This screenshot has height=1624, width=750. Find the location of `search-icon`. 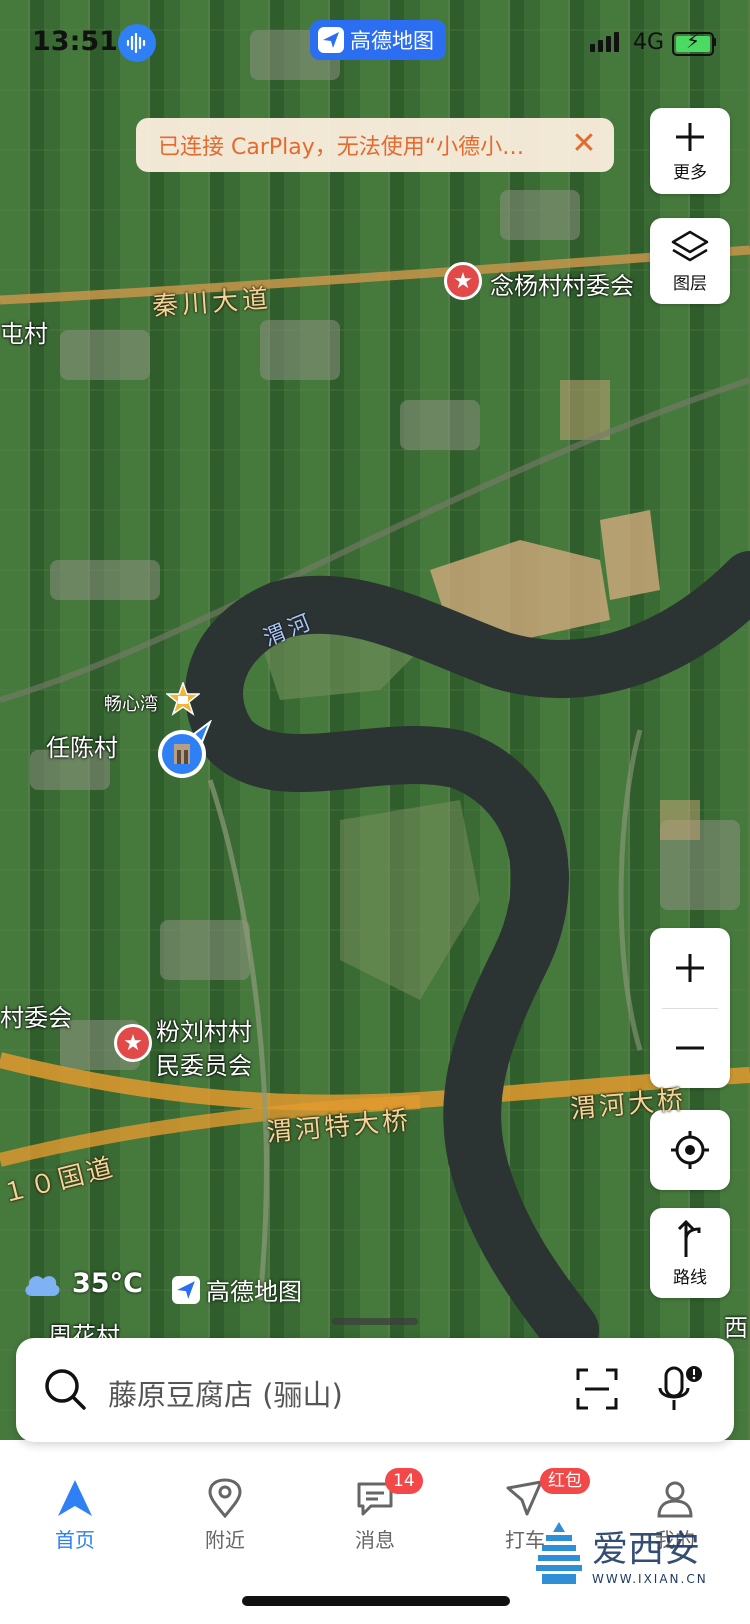

search-icon is located at coordinates (65, 1389).